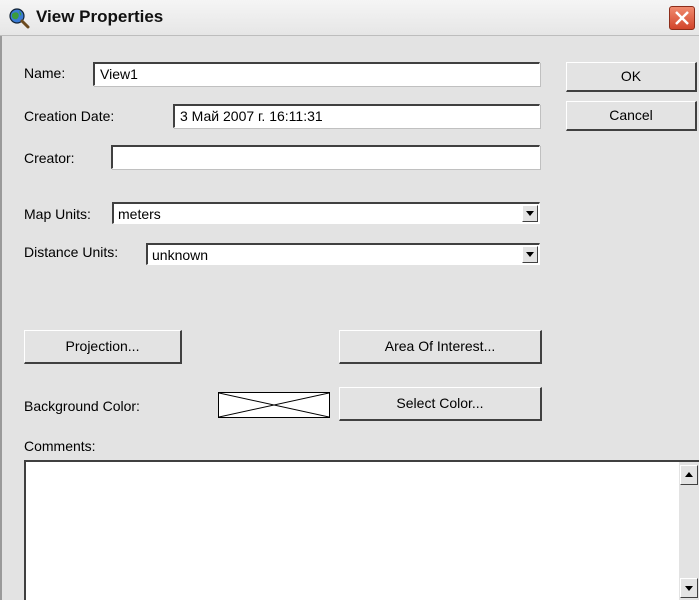 This screenshot has height=600, width=699. Describe the element at coordinates (57, 214) in the screenshot. I see `map-units-label: Map Units:` at that location.